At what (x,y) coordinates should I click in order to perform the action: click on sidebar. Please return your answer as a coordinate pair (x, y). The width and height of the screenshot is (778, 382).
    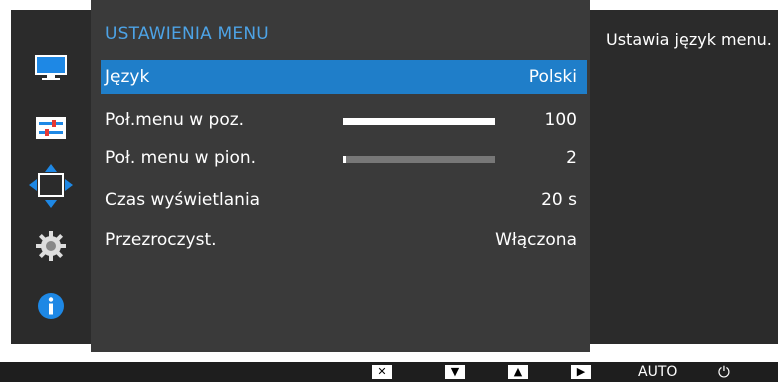
    Looking at the image, I should click on (51, 177).